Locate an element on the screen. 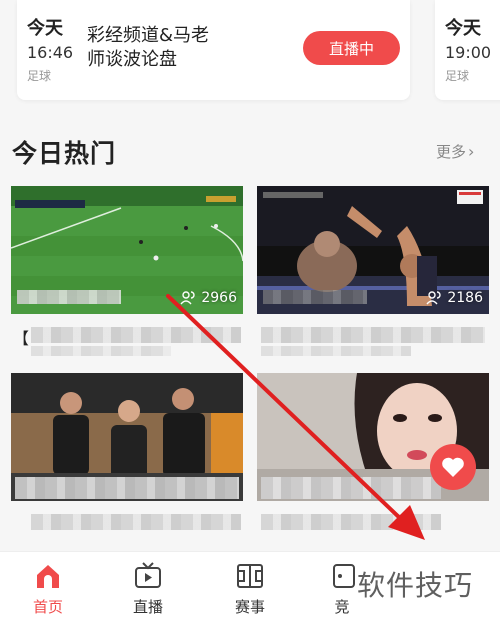 Image resolution: width=500 pixels, height=622 pixels. video-card is located at coordinates (127, 455).